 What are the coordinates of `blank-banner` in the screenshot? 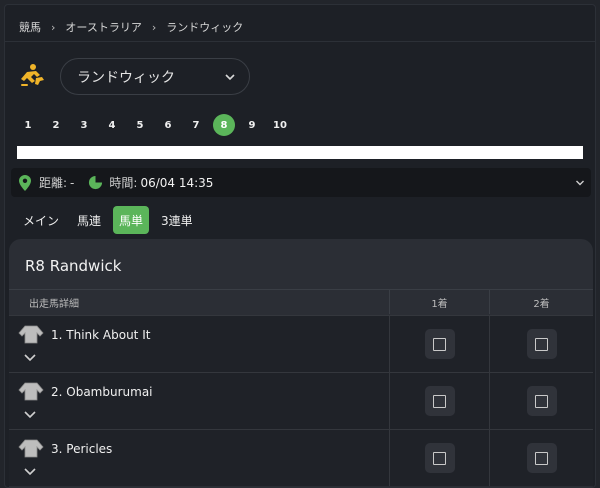 It's located at (300, 152).